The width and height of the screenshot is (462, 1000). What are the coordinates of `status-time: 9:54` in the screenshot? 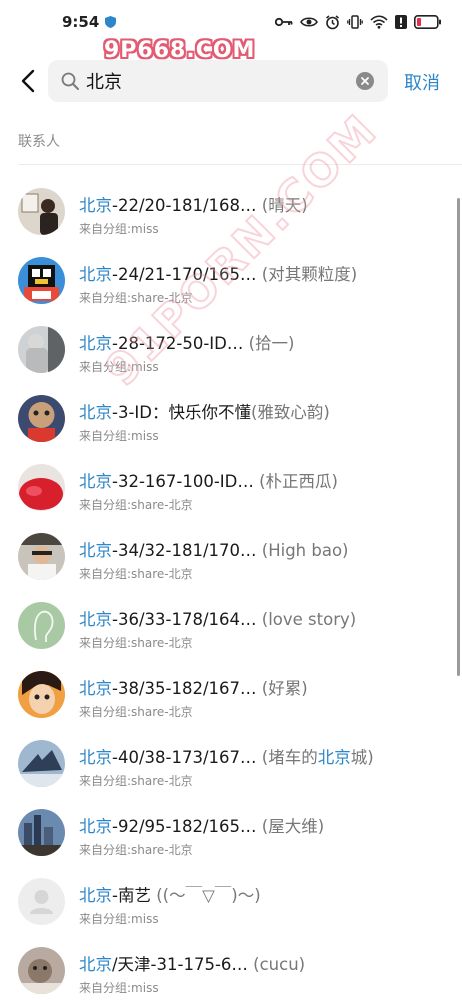 It's located at (81, 22).